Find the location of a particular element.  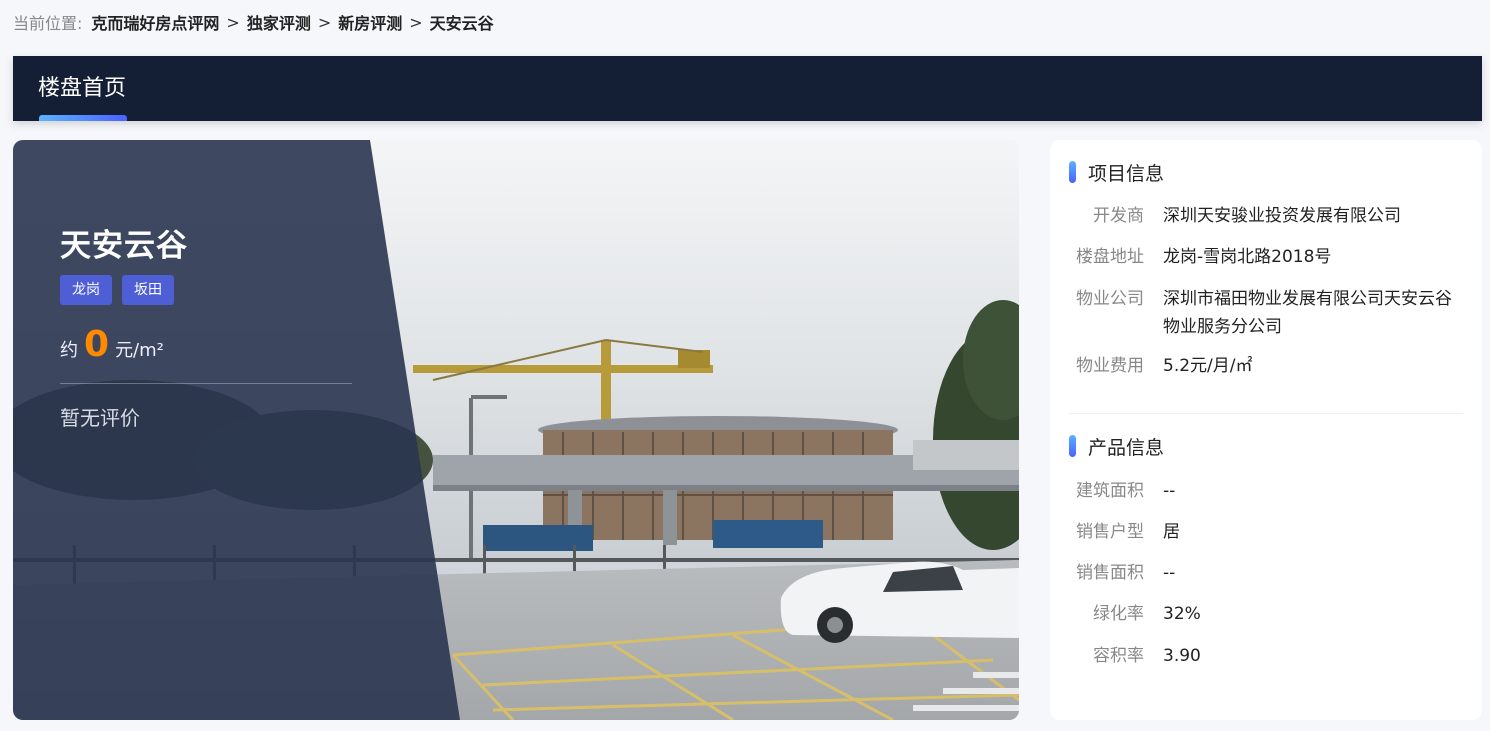

breadcrumb-lead: 当前位置: is located at coordinates (48, 23).